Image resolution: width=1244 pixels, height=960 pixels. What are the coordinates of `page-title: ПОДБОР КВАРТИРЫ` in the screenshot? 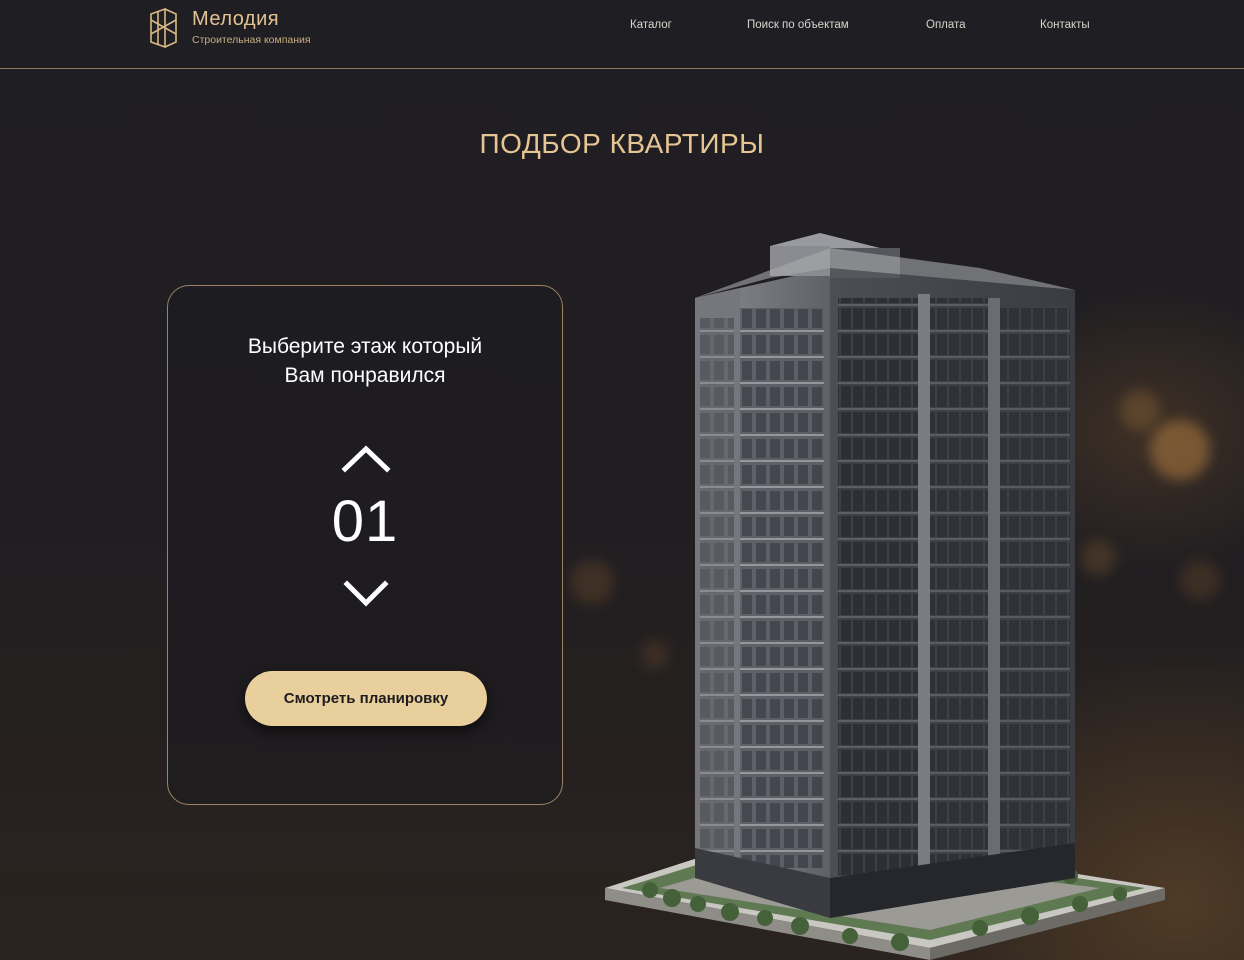 It's located at (622, 143).